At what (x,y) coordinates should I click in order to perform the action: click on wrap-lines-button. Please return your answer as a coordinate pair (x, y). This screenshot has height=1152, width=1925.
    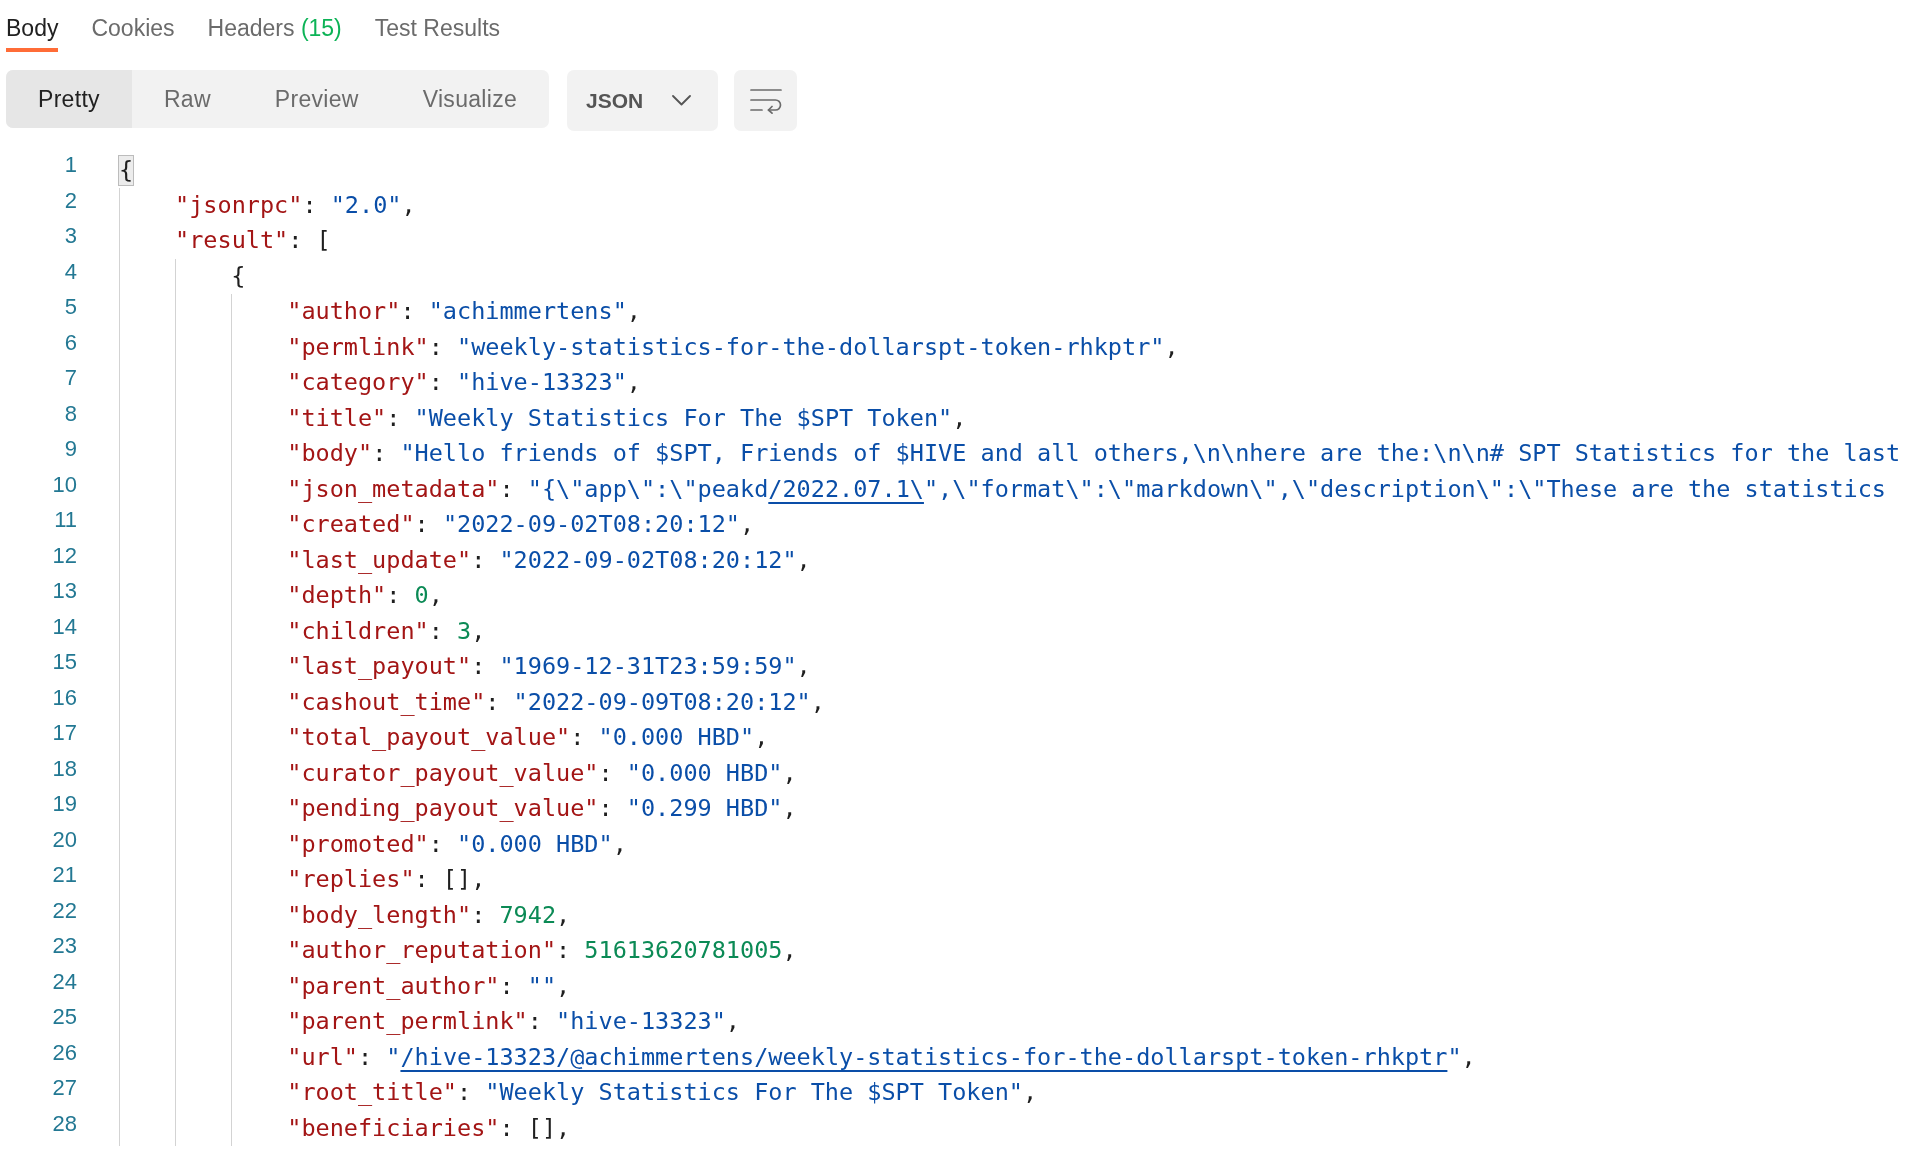
    Looking at the image, I should click on (766, 100).